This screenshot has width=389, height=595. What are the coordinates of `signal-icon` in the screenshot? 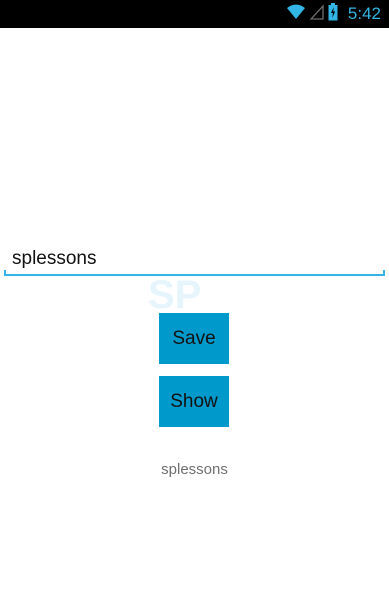 It's located at (316, 14).